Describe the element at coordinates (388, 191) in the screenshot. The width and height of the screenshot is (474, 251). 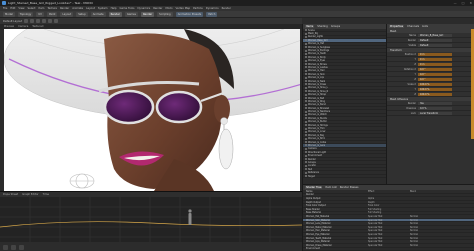
I see `shader-column-label: Effect` at that location.